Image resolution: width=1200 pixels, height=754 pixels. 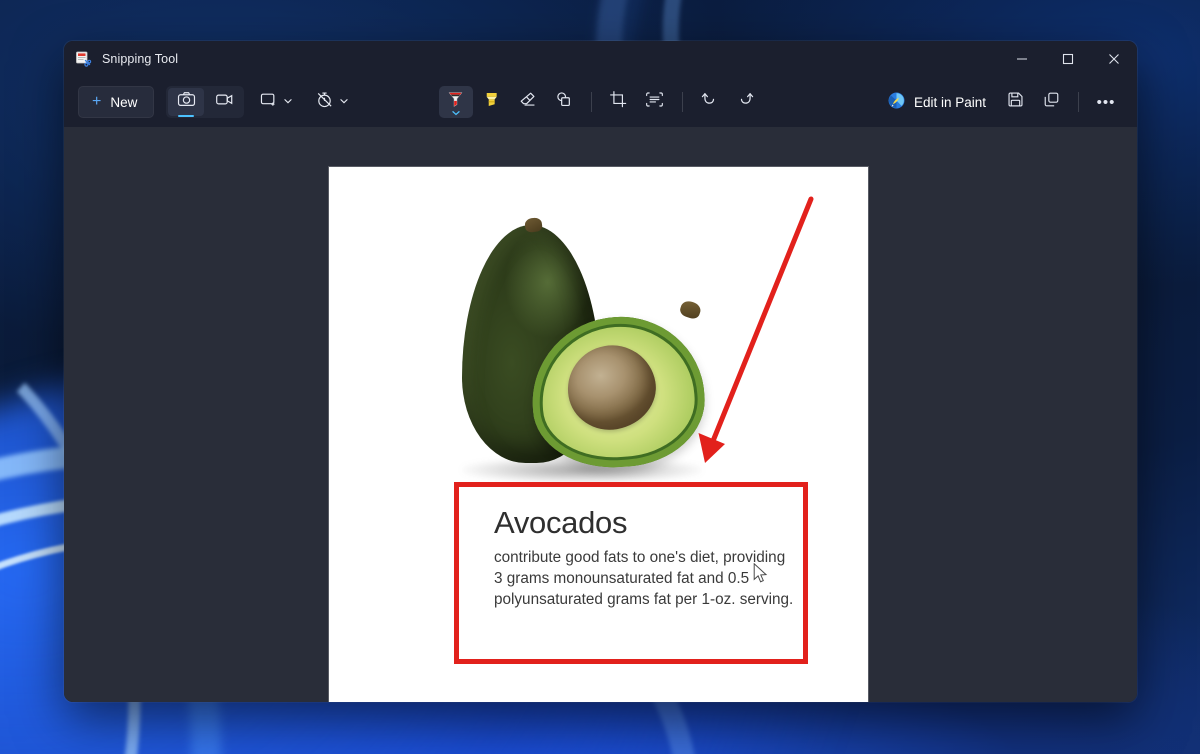 I want to click on toolbar-left-group: + New, so click(x=217, y=102).